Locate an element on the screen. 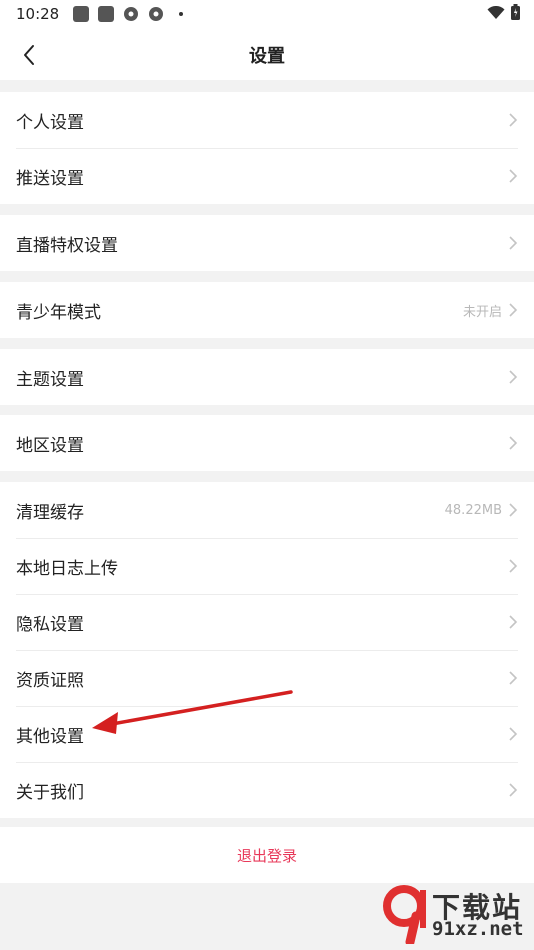 The width and height of the screenshot is (534, 950). watermark: 下载站 91xz.net is located at coordinates (455, 915).